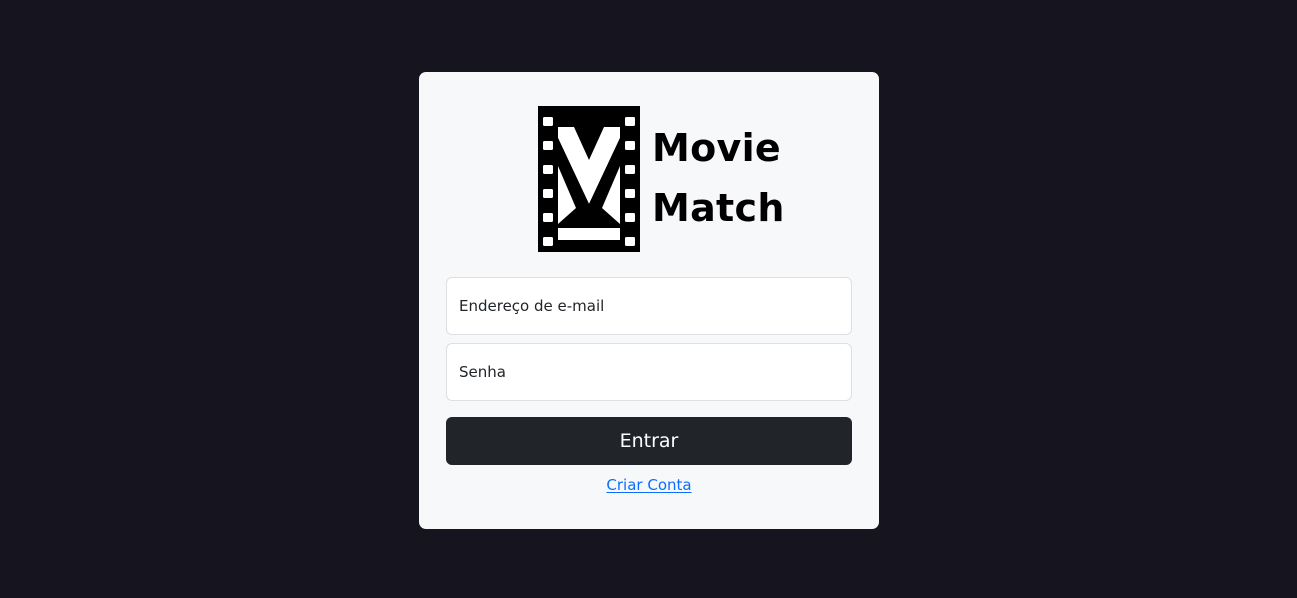 Image resolution: width=1297 pixels, height=598 pixels. I want to click on password-input, so click(649, 372).